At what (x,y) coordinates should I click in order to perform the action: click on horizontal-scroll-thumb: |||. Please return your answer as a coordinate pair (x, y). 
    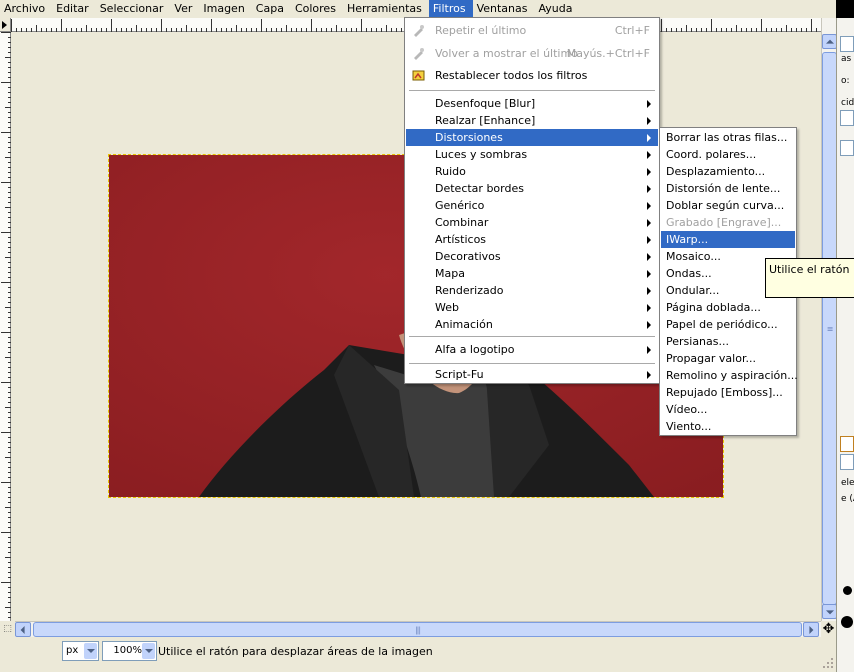
    Looking at the image, I should click on (417, 629).